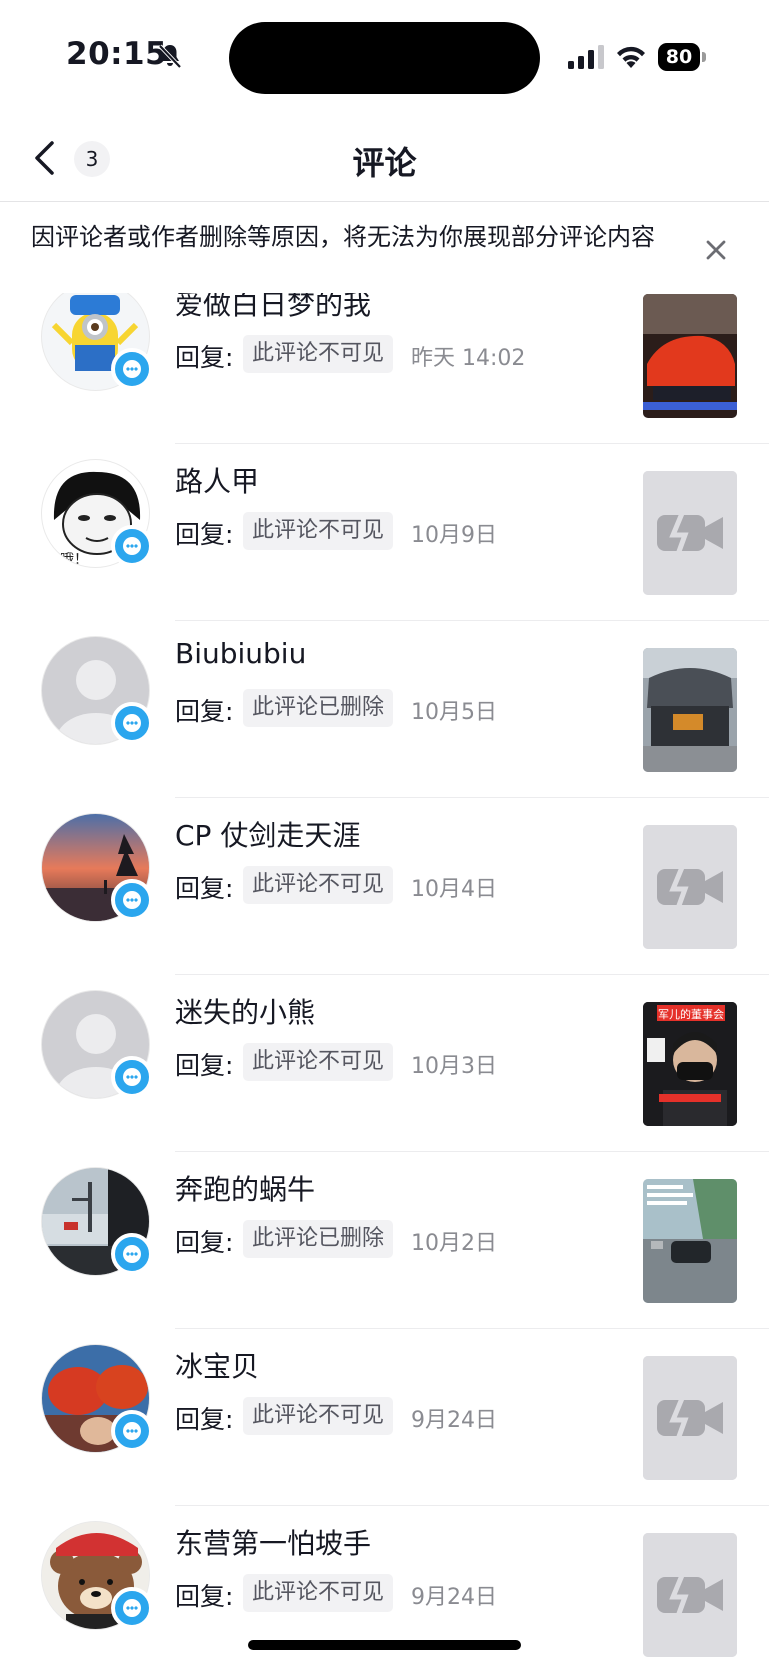 This screenshot has height=1665, width=769. Describe the element at coordinates (245, 1011) in the screenshot. I see `comment-author: 迷失的小熊` at that location.